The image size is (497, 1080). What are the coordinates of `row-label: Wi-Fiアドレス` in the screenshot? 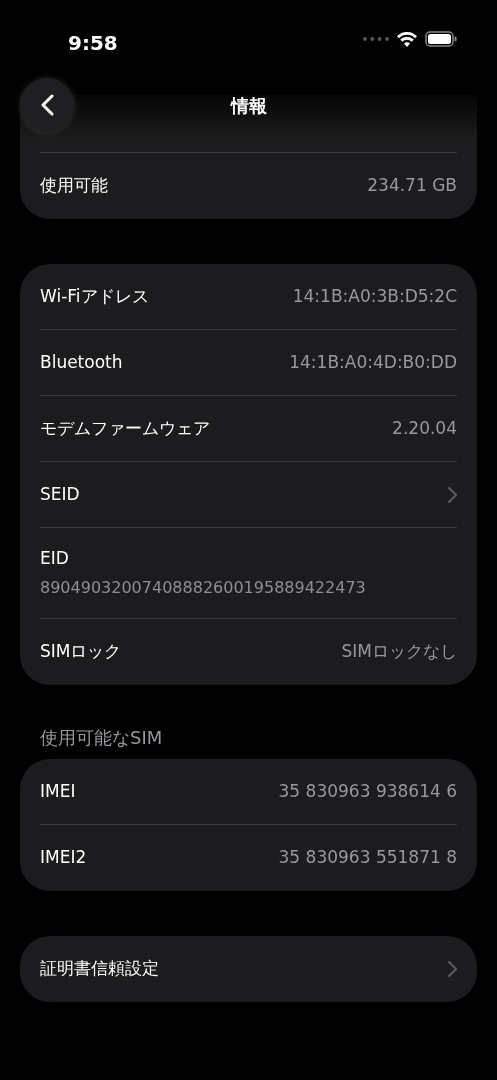 It's located at (94, 296).